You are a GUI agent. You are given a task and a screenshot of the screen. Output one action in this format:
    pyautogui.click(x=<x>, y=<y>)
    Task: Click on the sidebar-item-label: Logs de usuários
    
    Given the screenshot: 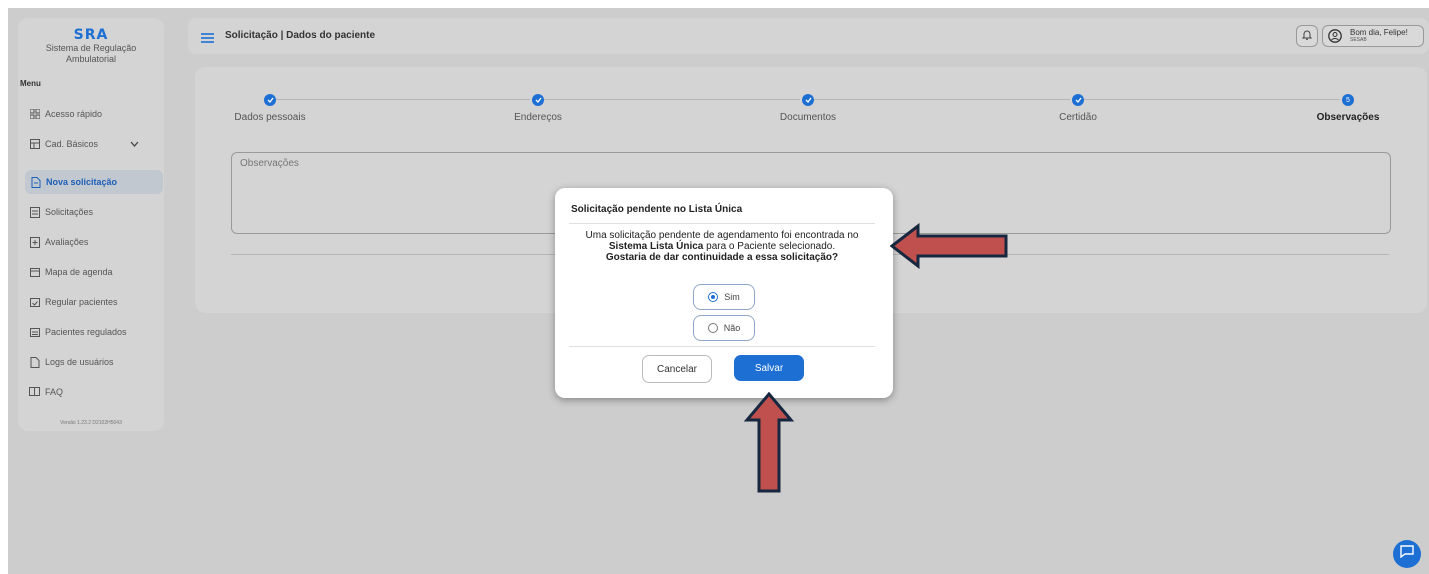 What is the action you would take?
    pyautogui.click(x=79, y=362)
    